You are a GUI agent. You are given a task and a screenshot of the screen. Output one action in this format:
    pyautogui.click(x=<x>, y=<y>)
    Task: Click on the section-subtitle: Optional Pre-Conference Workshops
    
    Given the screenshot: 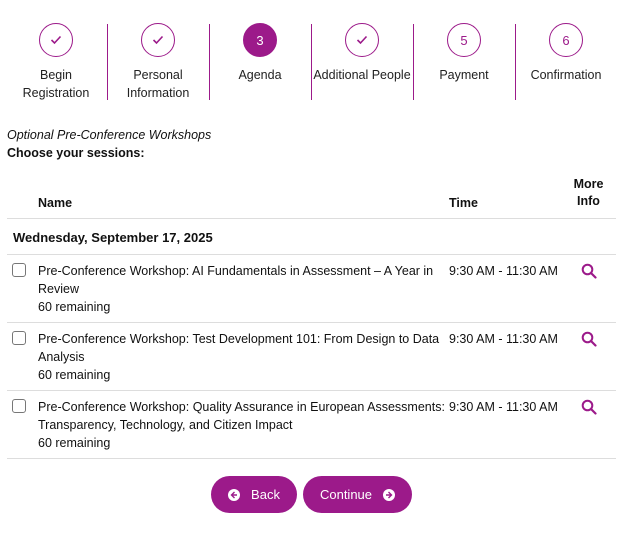 What is the action you would take?
    pyautogui.click(x=109, y=135)
    